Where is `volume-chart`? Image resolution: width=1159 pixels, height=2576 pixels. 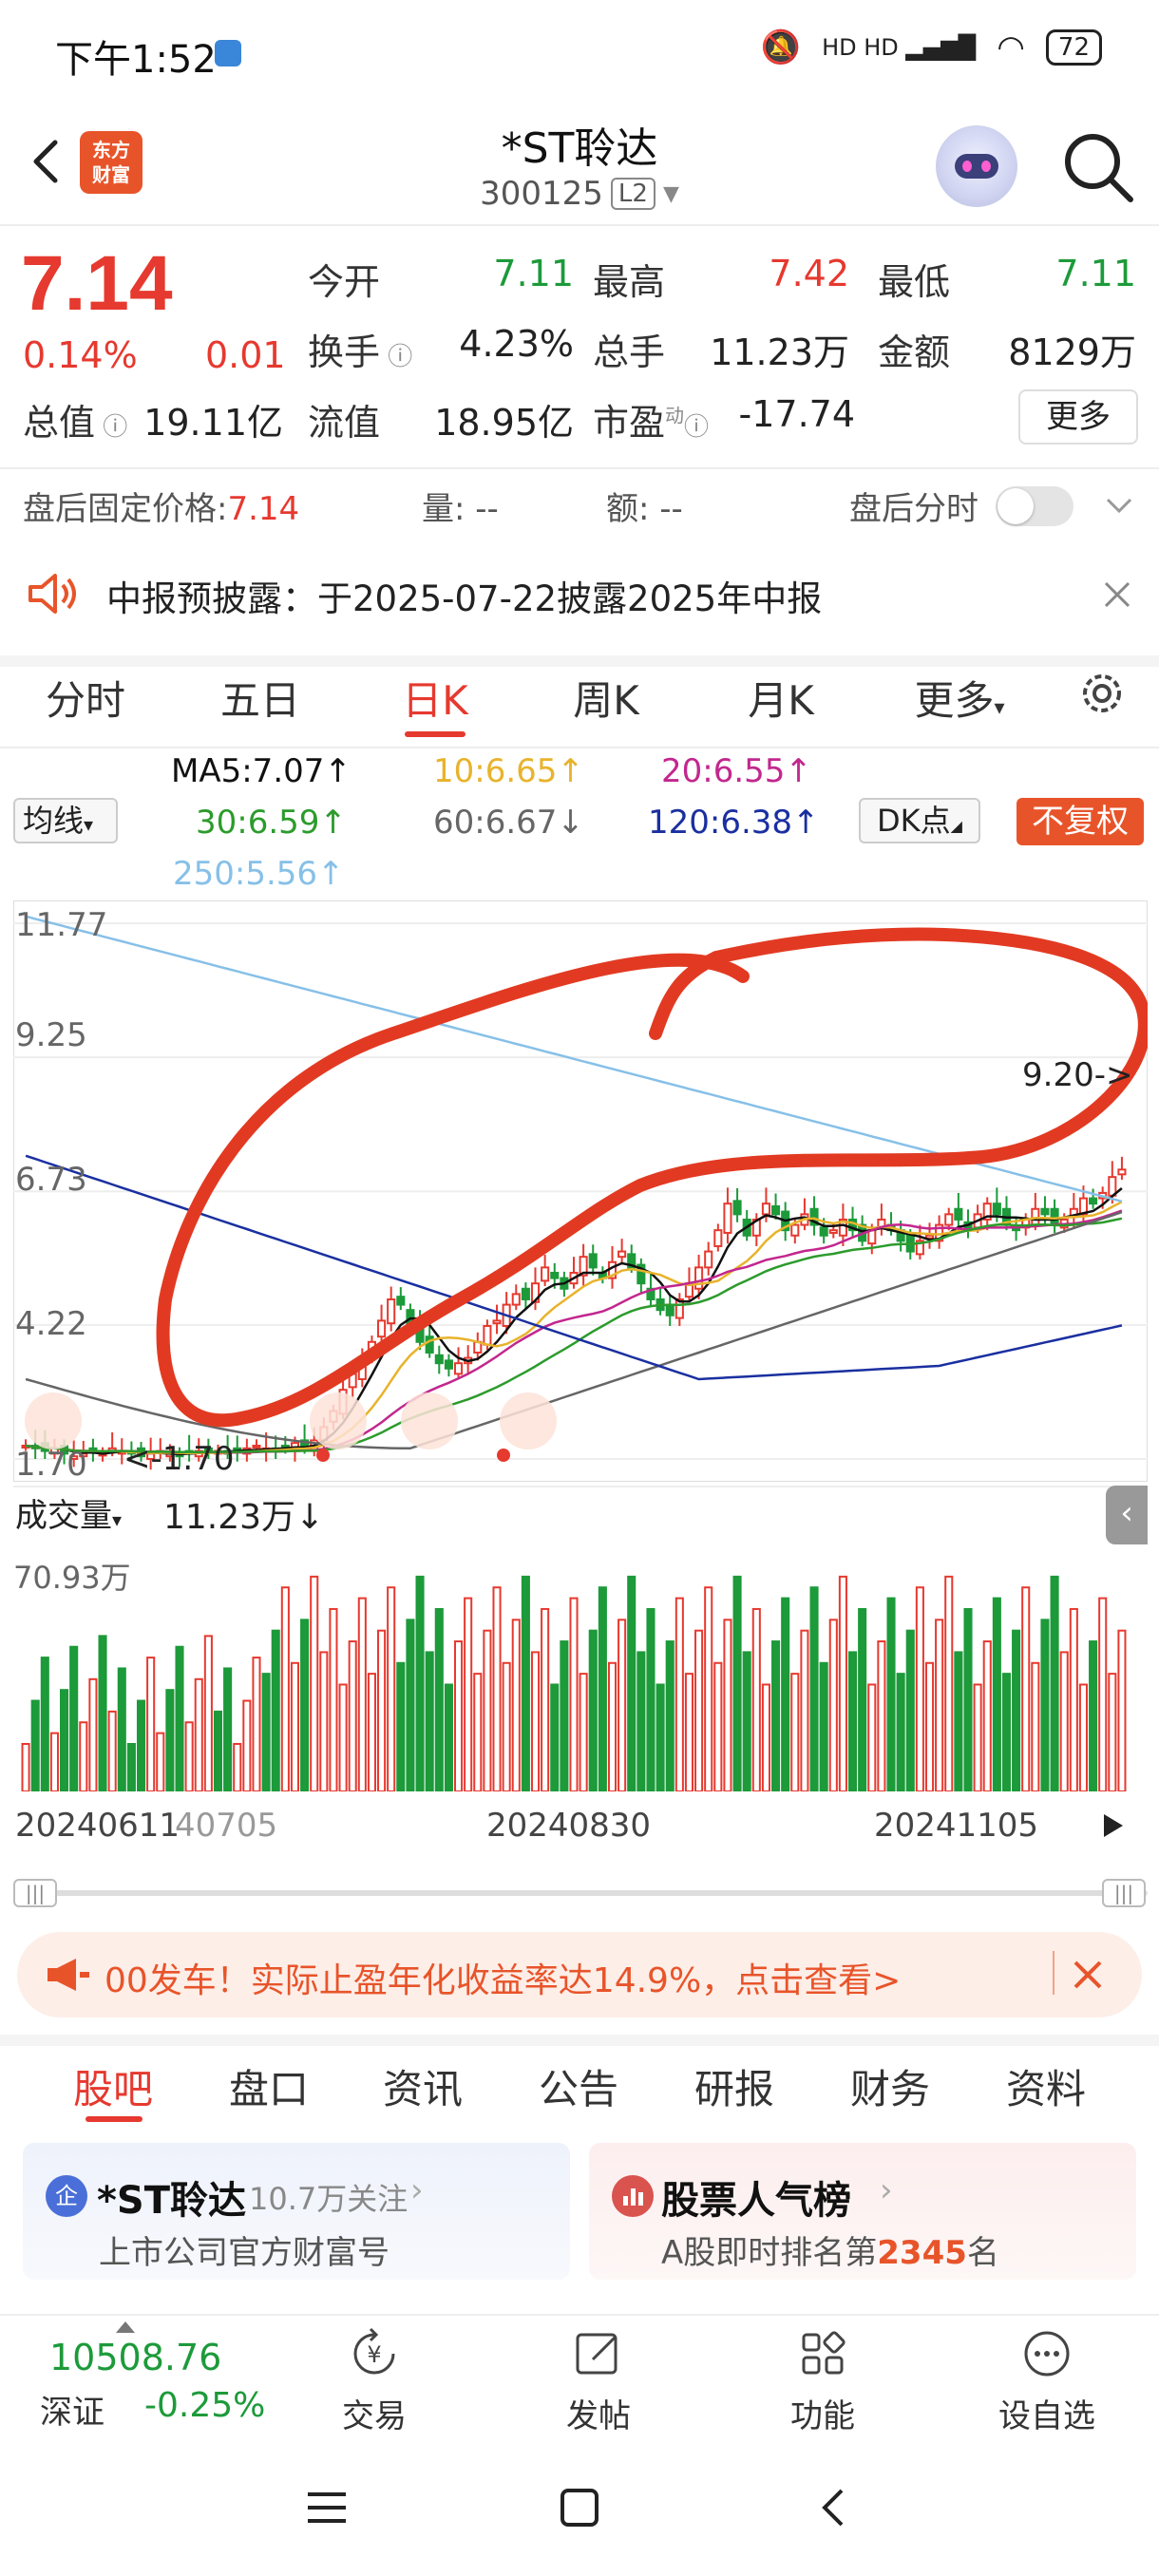
volume-chart is located at coordinates (580, 1663).